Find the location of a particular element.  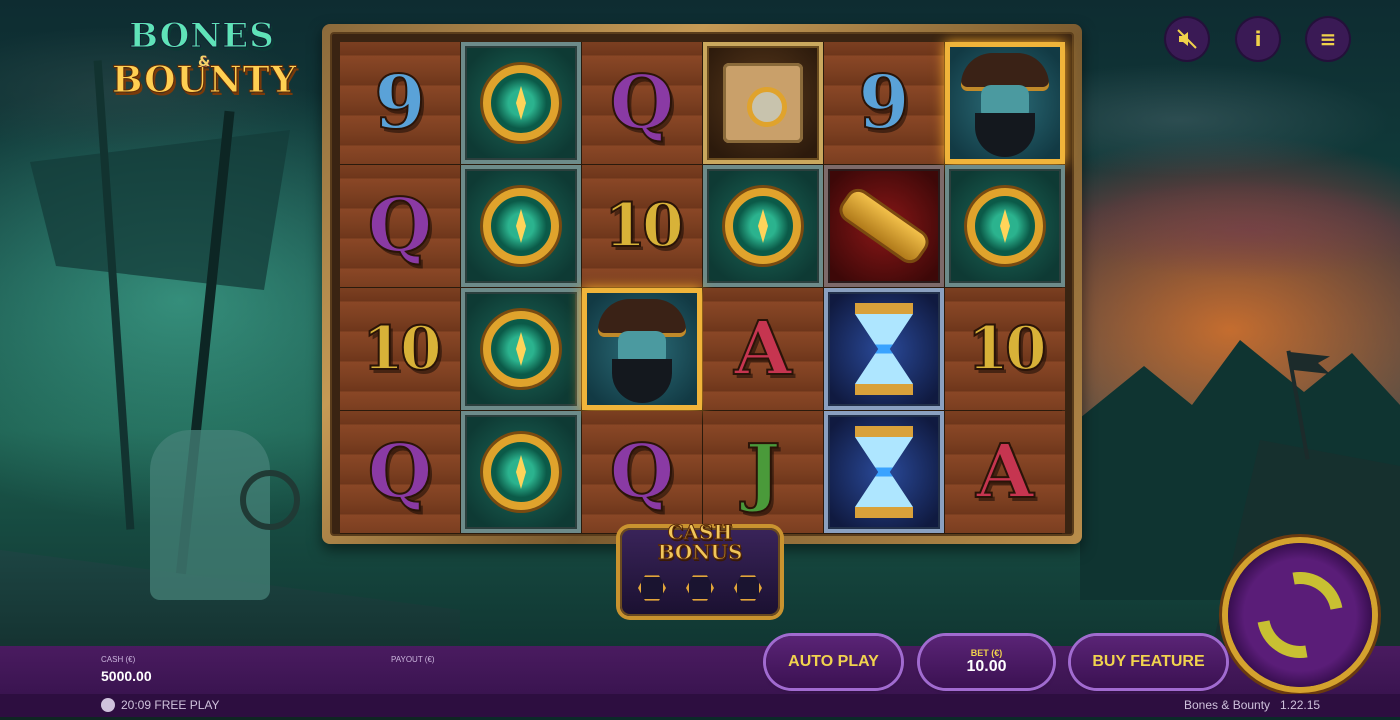

game-version: Bones & Bounty 1.22.15 is located at coordinates (1252, 705).